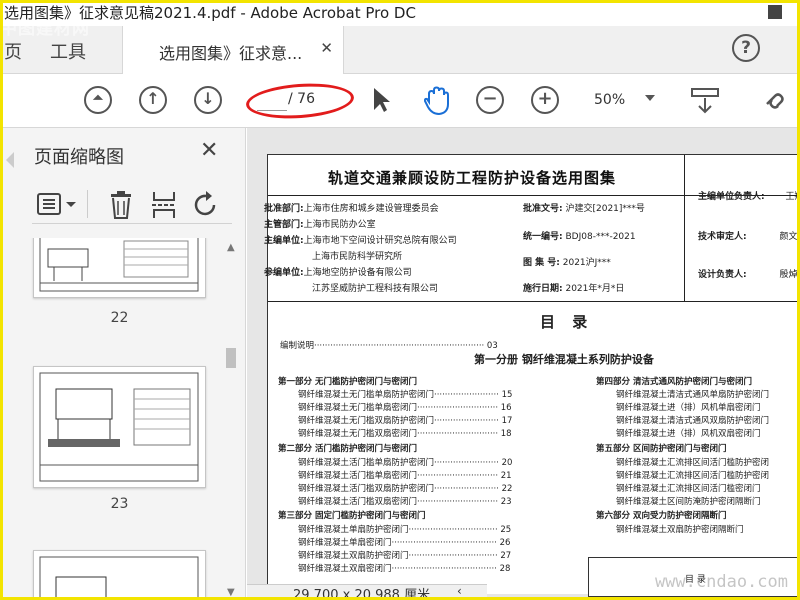 The height and width of the screenshot is (600, 800). I want to click on document-title: 轨道交通兼顾设防工程防护设备选用图集, so click(472, 178).